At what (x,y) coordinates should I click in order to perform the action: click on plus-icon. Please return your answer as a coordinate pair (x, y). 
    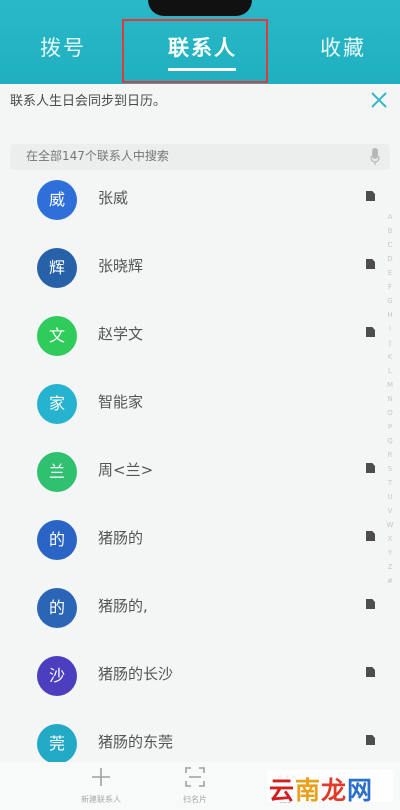
    Looking at the image, I should click on (101, 777).